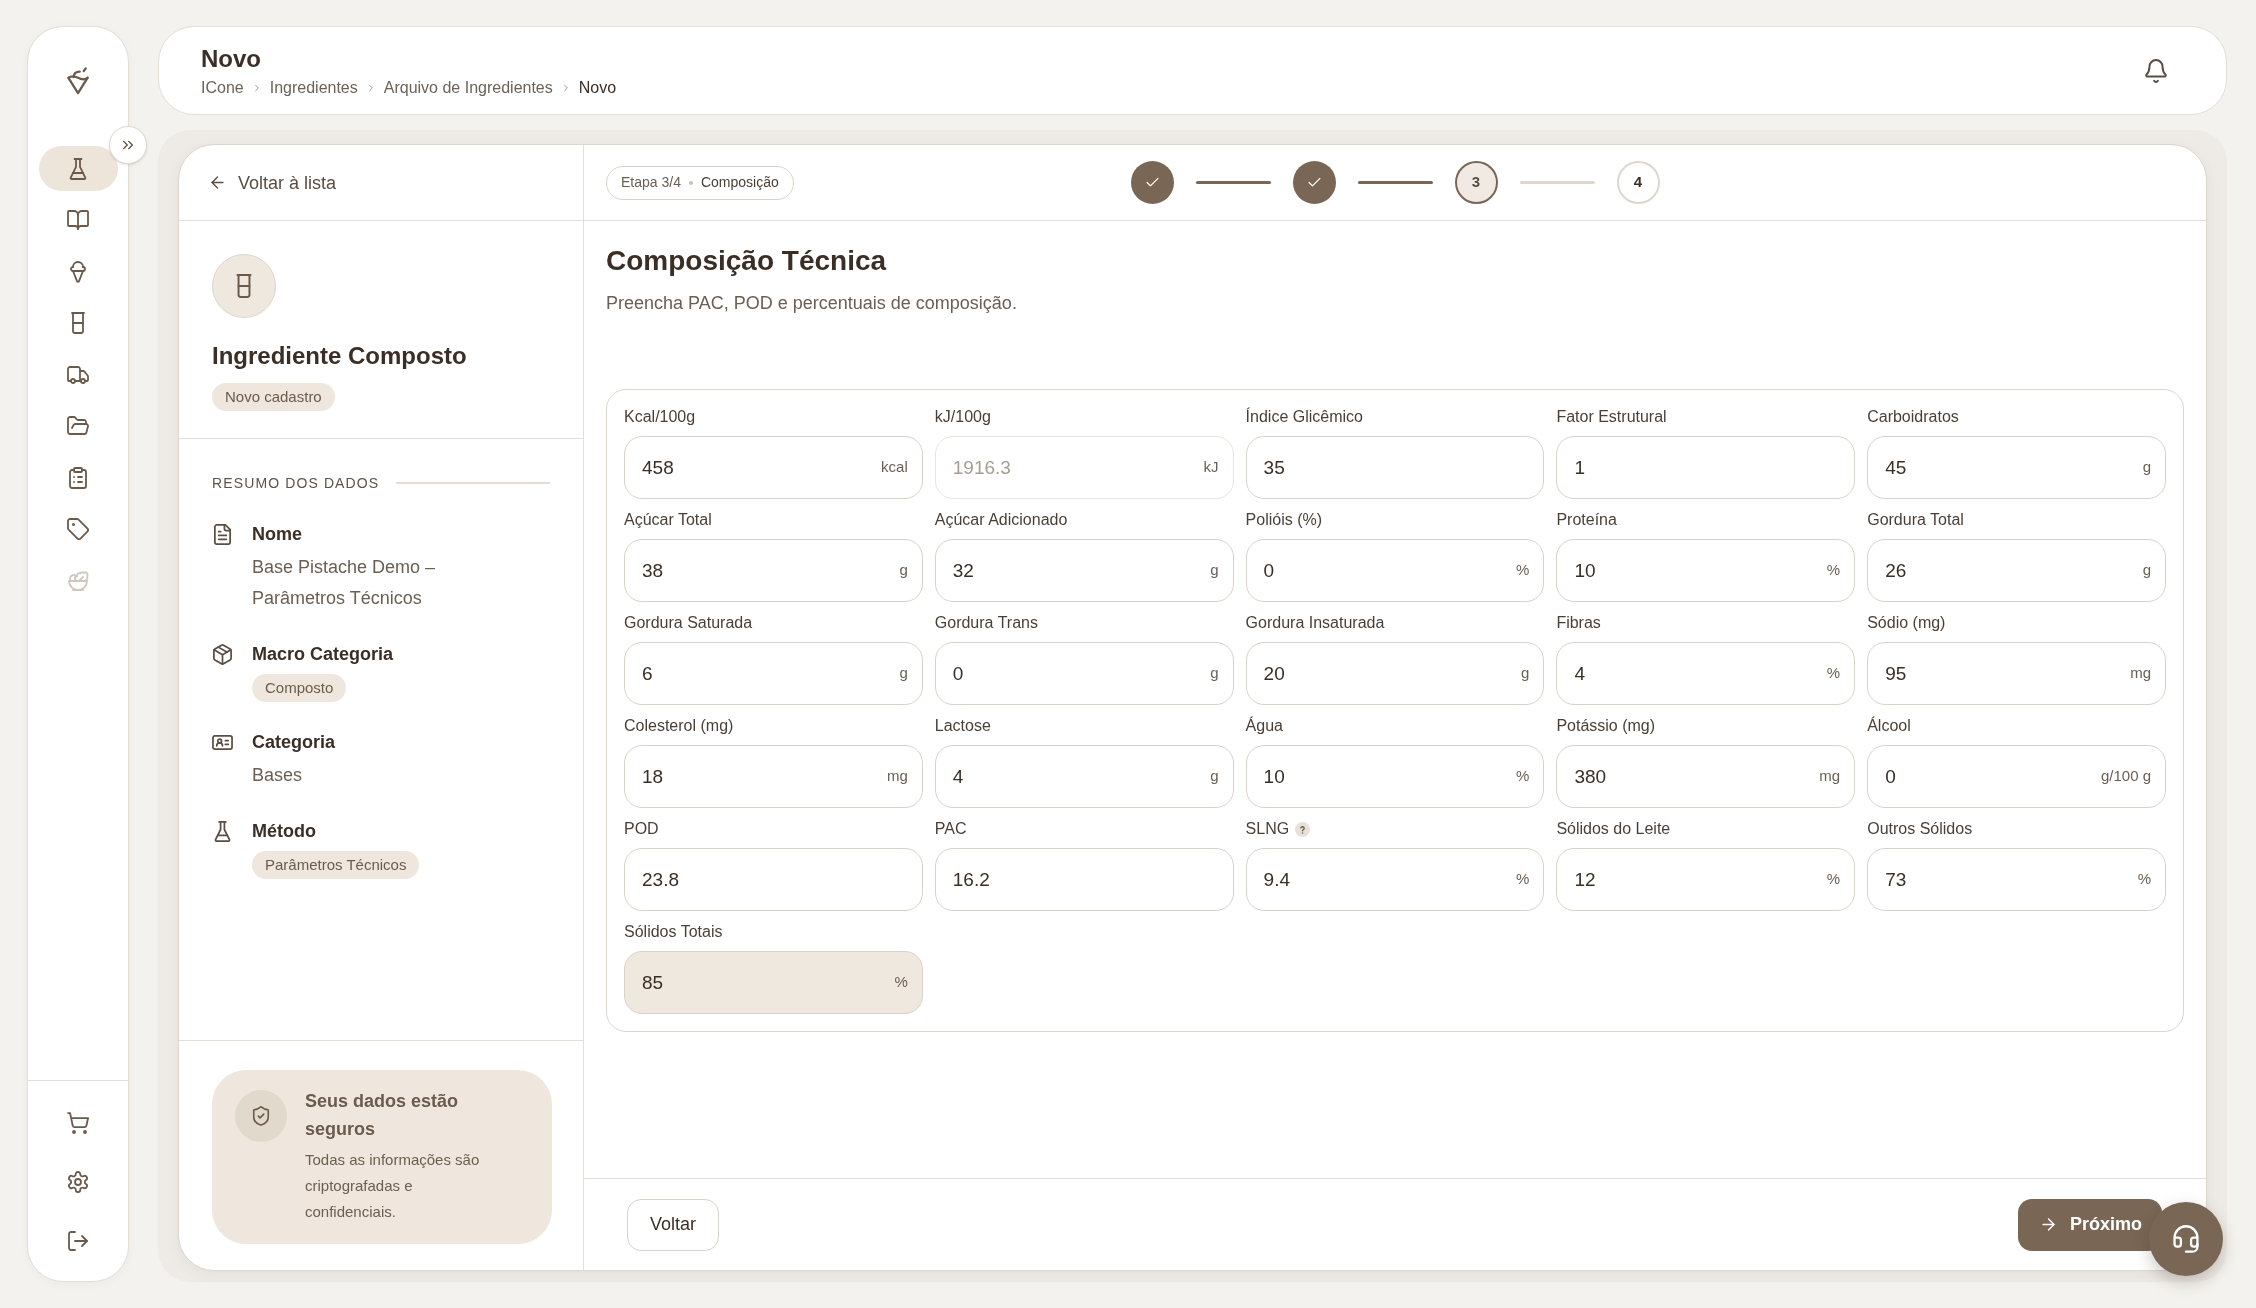 This screenshot has width=2256, height=1308. Describe the element at coordinates (78, 529) in the screenshot. I see `tag-icon` at that location.